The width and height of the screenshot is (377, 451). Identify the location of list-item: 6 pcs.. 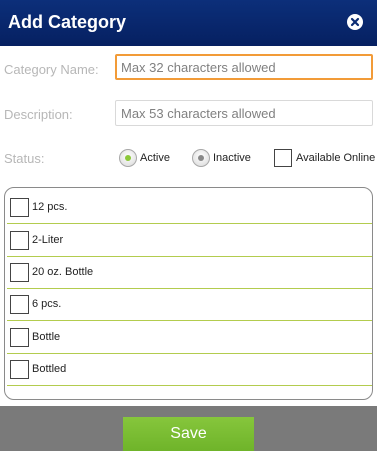
(188, 304).